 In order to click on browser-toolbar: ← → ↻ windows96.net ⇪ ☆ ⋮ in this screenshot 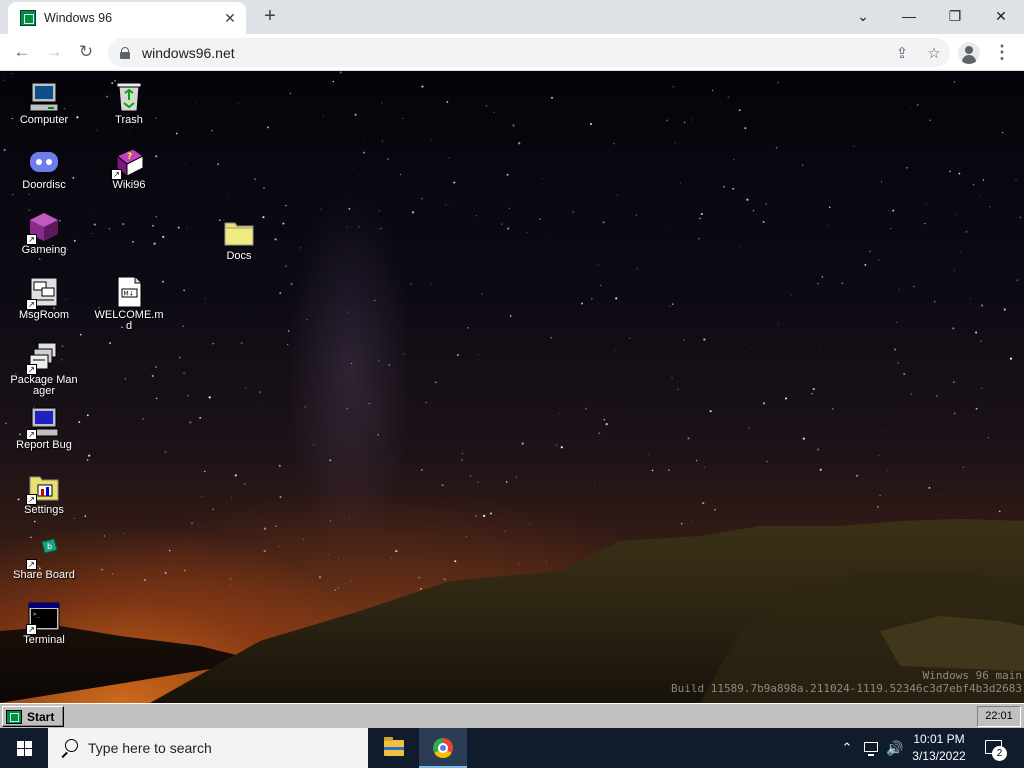, I will do `click(512, 52)`.